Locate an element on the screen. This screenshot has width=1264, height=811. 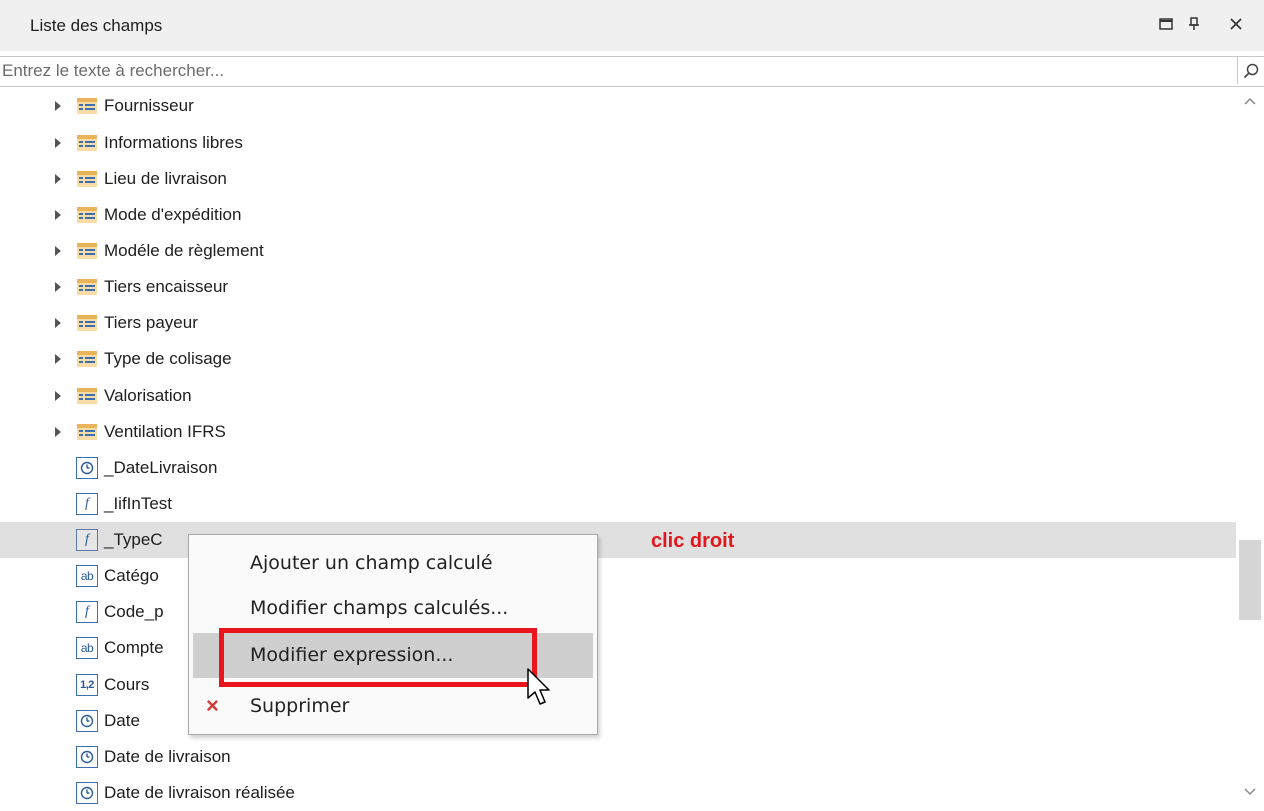
tree-item-label: Lieu de livraison is located at coordinates (165, 178).